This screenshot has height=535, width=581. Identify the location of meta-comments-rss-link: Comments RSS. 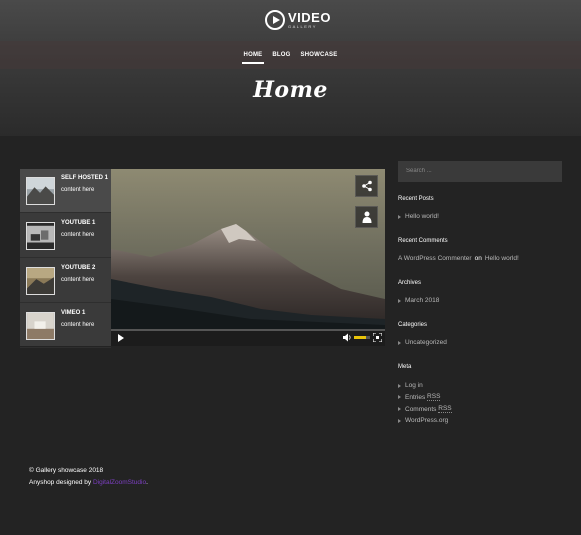
(425, 409).